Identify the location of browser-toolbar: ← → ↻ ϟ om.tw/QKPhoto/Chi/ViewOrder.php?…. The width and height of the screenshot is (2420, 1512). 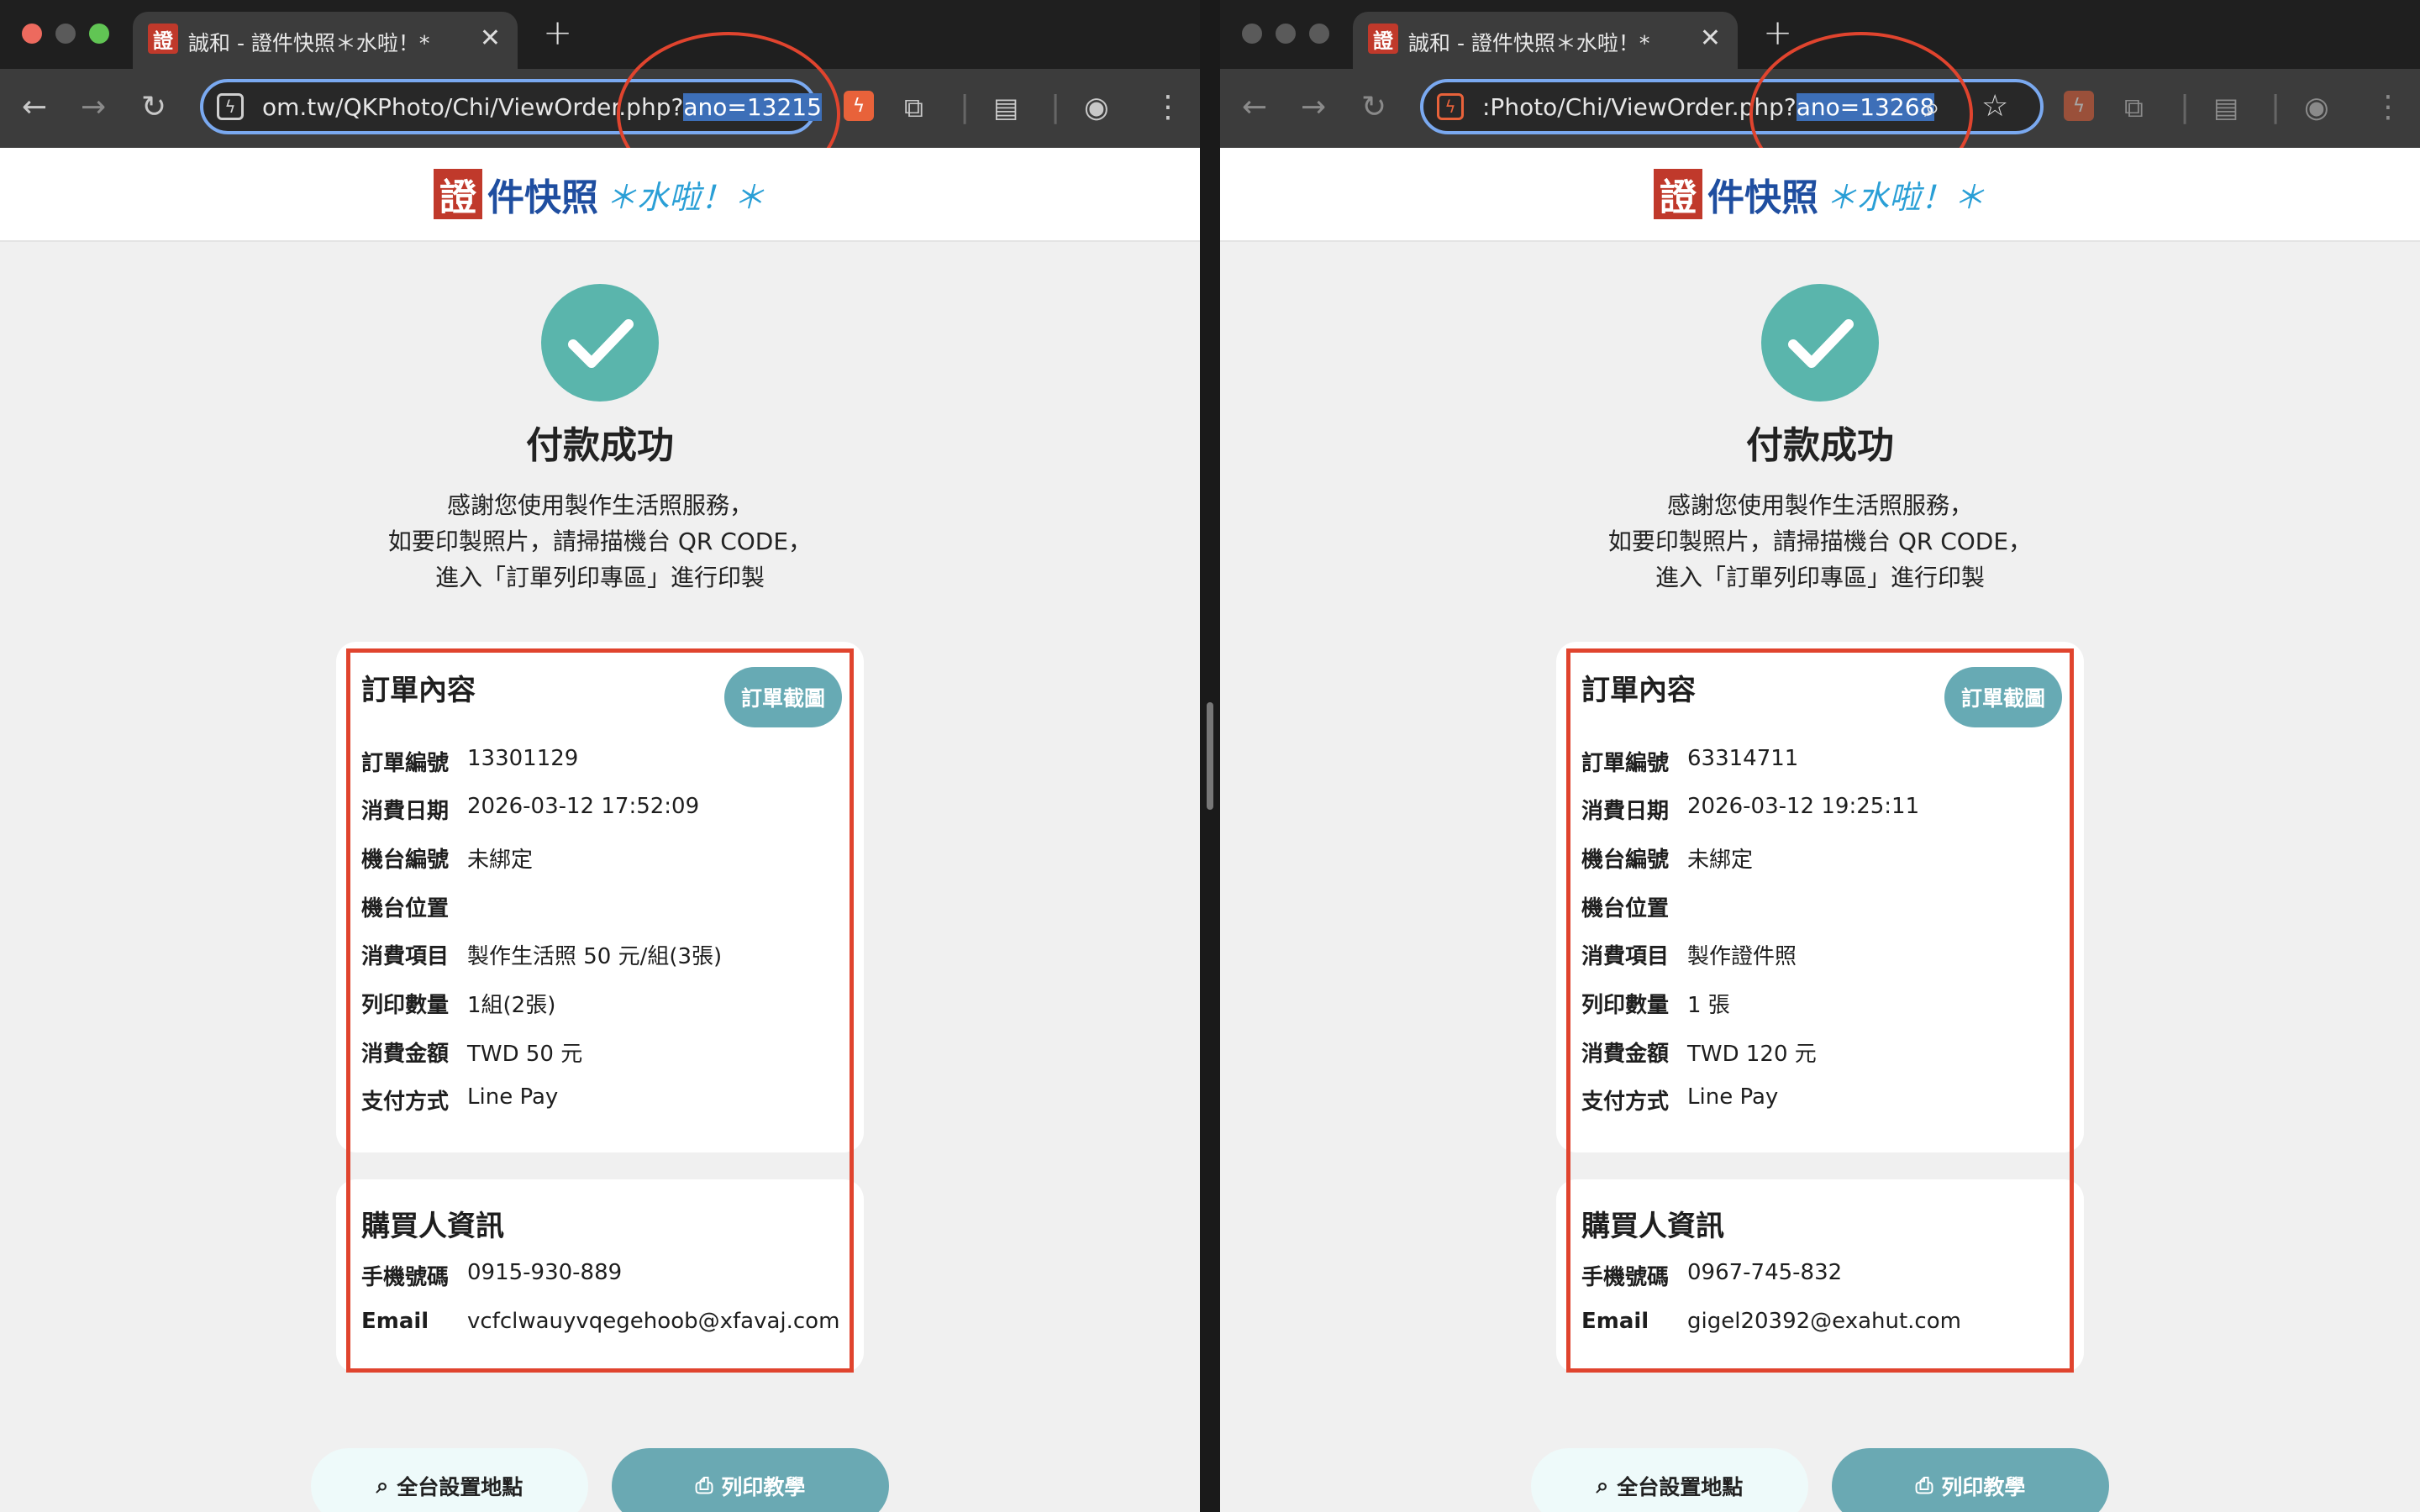
(600, 114).